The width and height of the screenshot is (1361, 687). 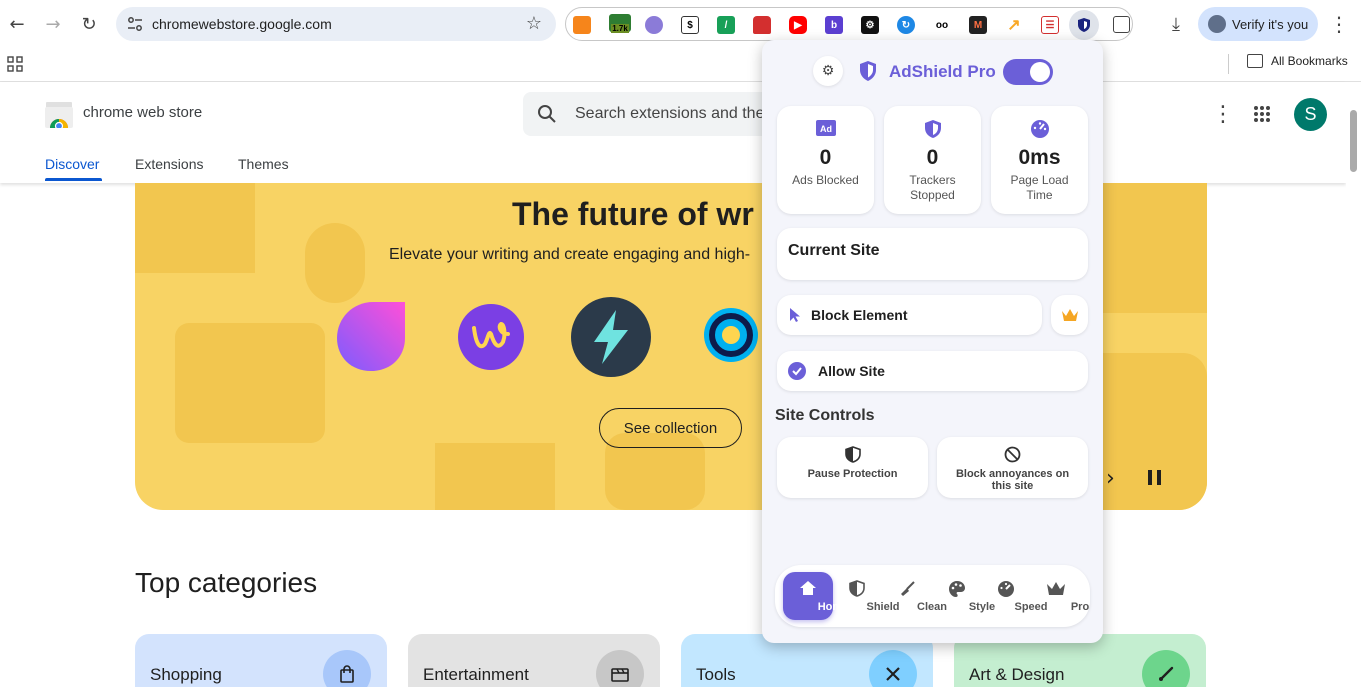 I want to click on purple-extension-icon: b, so click(x=834, y=25).